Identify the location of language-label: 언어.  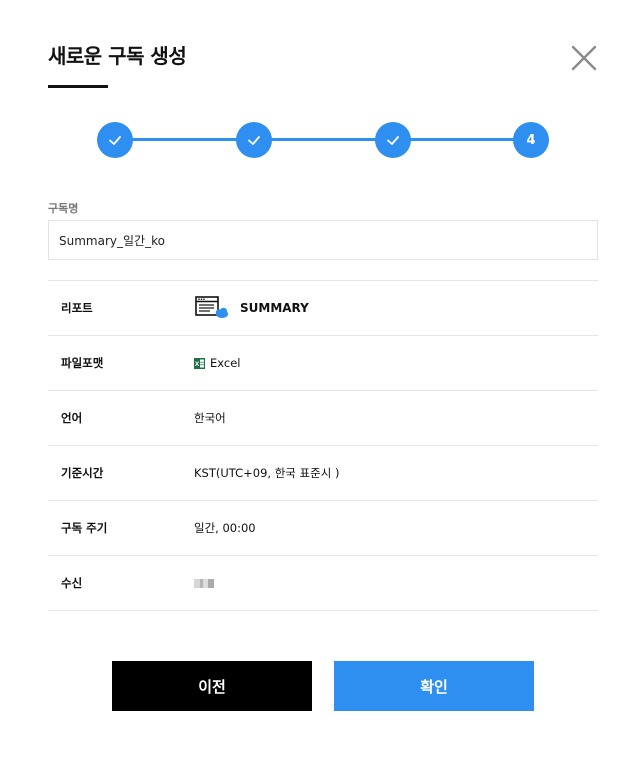
(72, 418).